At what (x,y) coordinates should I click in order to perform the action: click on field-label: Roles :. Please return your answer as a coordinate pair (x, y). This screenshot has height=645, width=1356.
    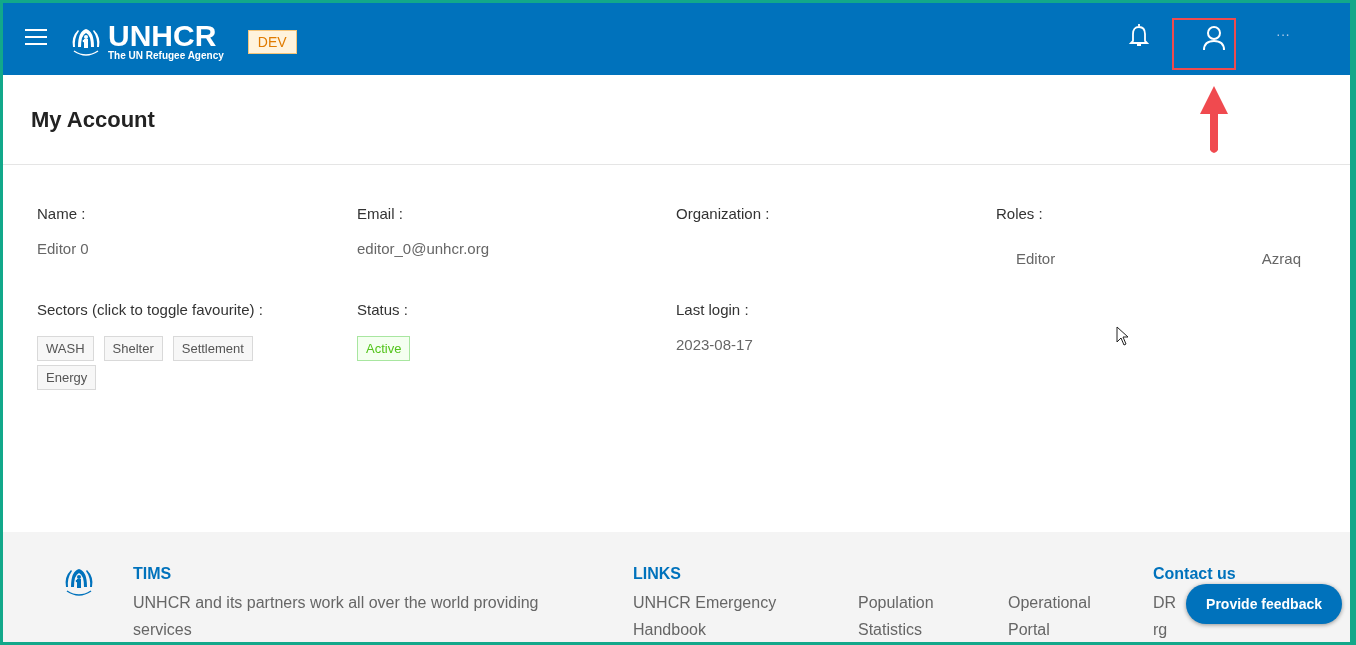
    Looking at the image, I should click on (1020, 213).